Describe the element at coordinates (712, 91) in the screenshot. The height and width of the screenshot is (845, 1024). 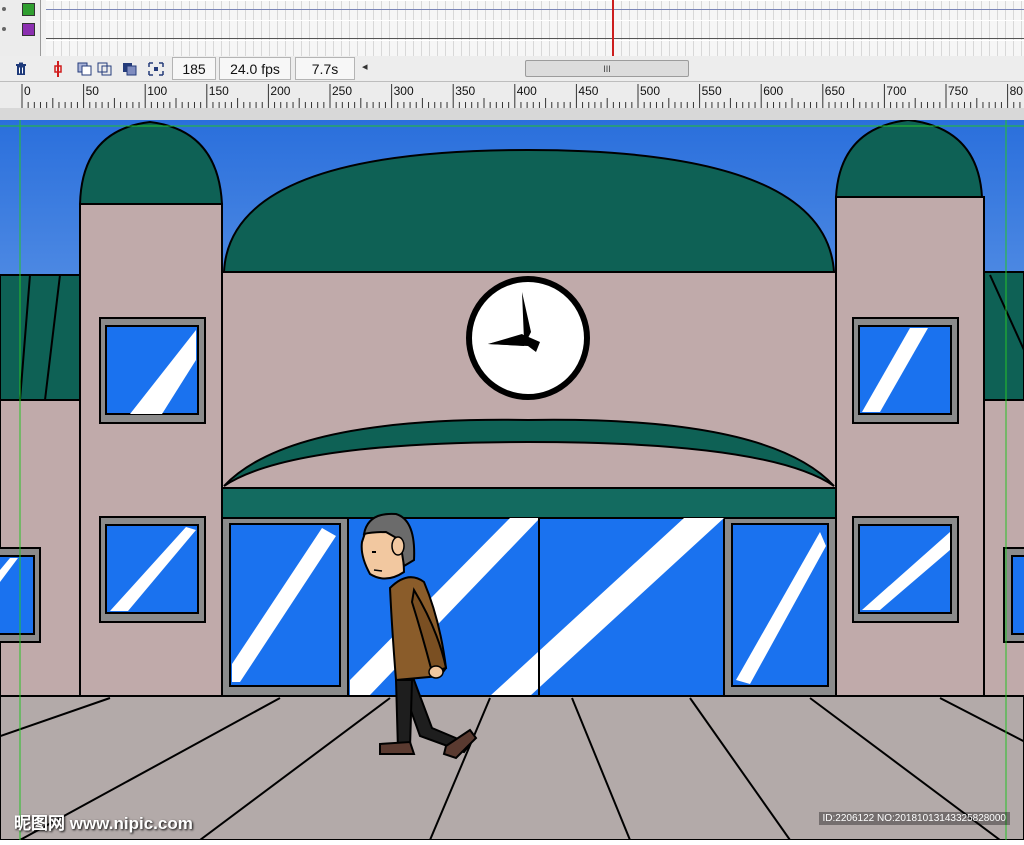
I see `ruler-label: 550` at that location.